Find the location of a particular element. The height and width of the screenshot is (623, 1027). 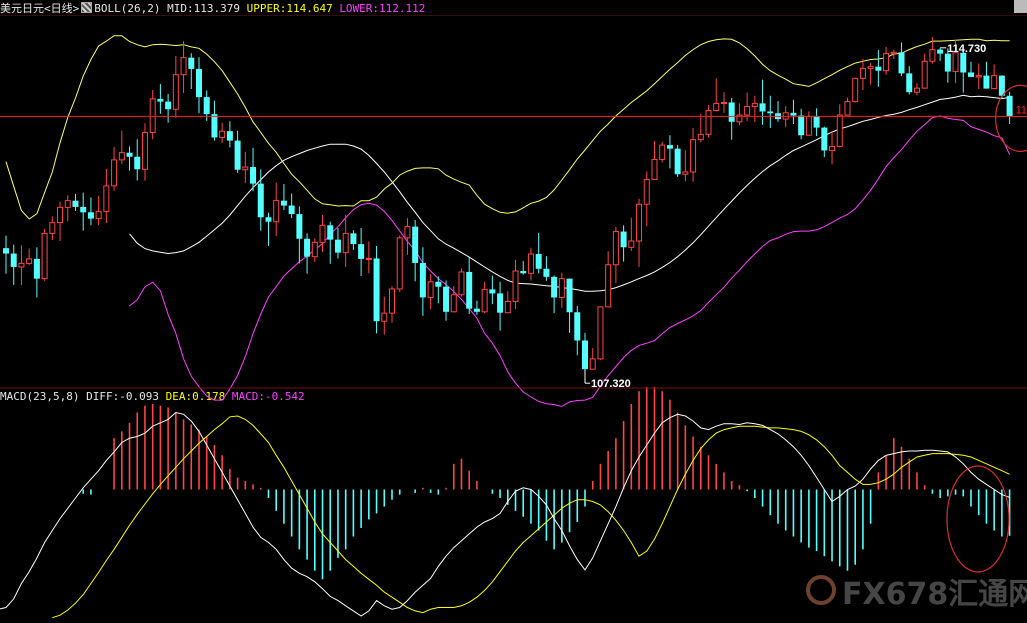

high-label: 114.730 is located at coordinates (966, 49).